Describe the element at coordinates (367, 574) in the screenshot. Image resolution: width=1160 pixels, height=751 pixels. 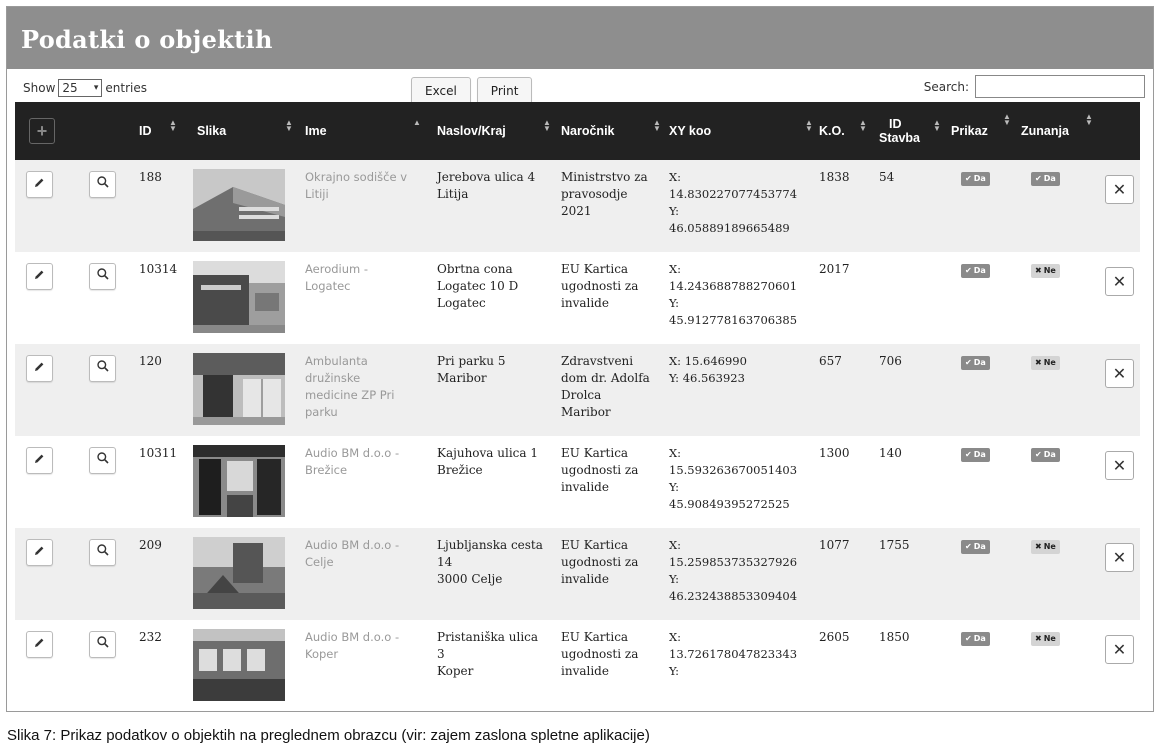
I see `name-cell: Audio BM d.o.o - Celje` at that location.